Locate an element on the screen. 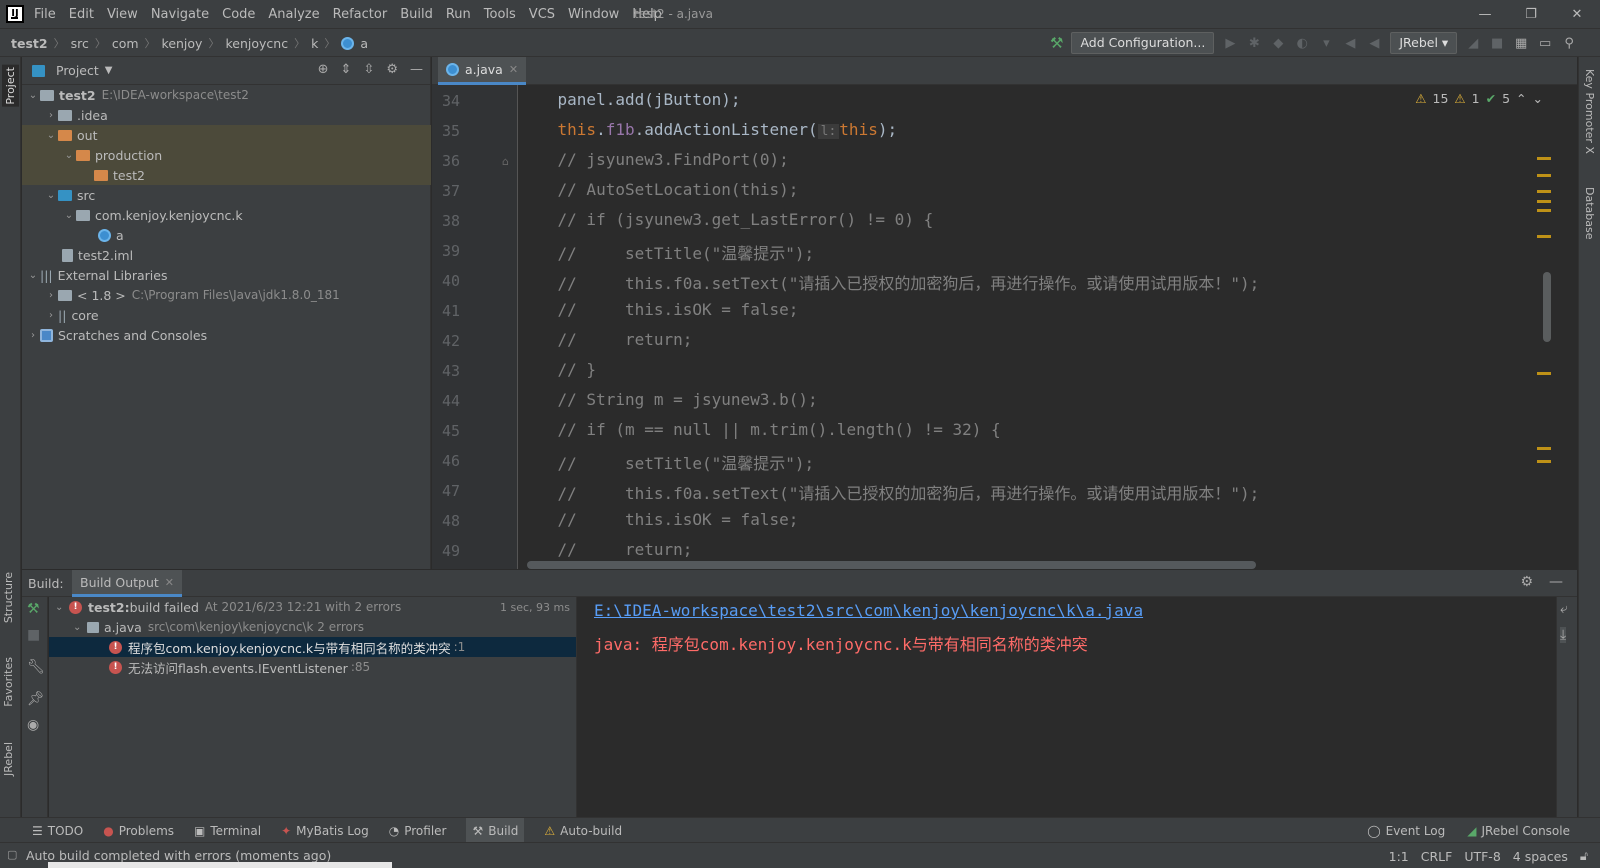 The width and height of the screenshot is (1600, 868). horizontal-scrollbar is located at coordinates (891, 565).